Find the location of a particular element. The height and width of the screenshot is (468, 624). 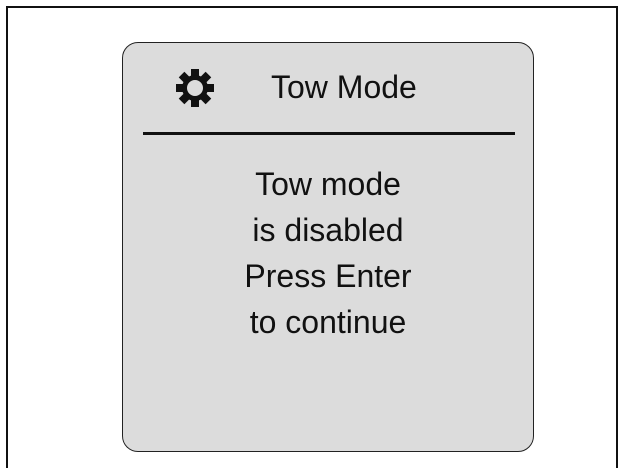

screen-title: Tow Mode is located at coordinates (344, 87).